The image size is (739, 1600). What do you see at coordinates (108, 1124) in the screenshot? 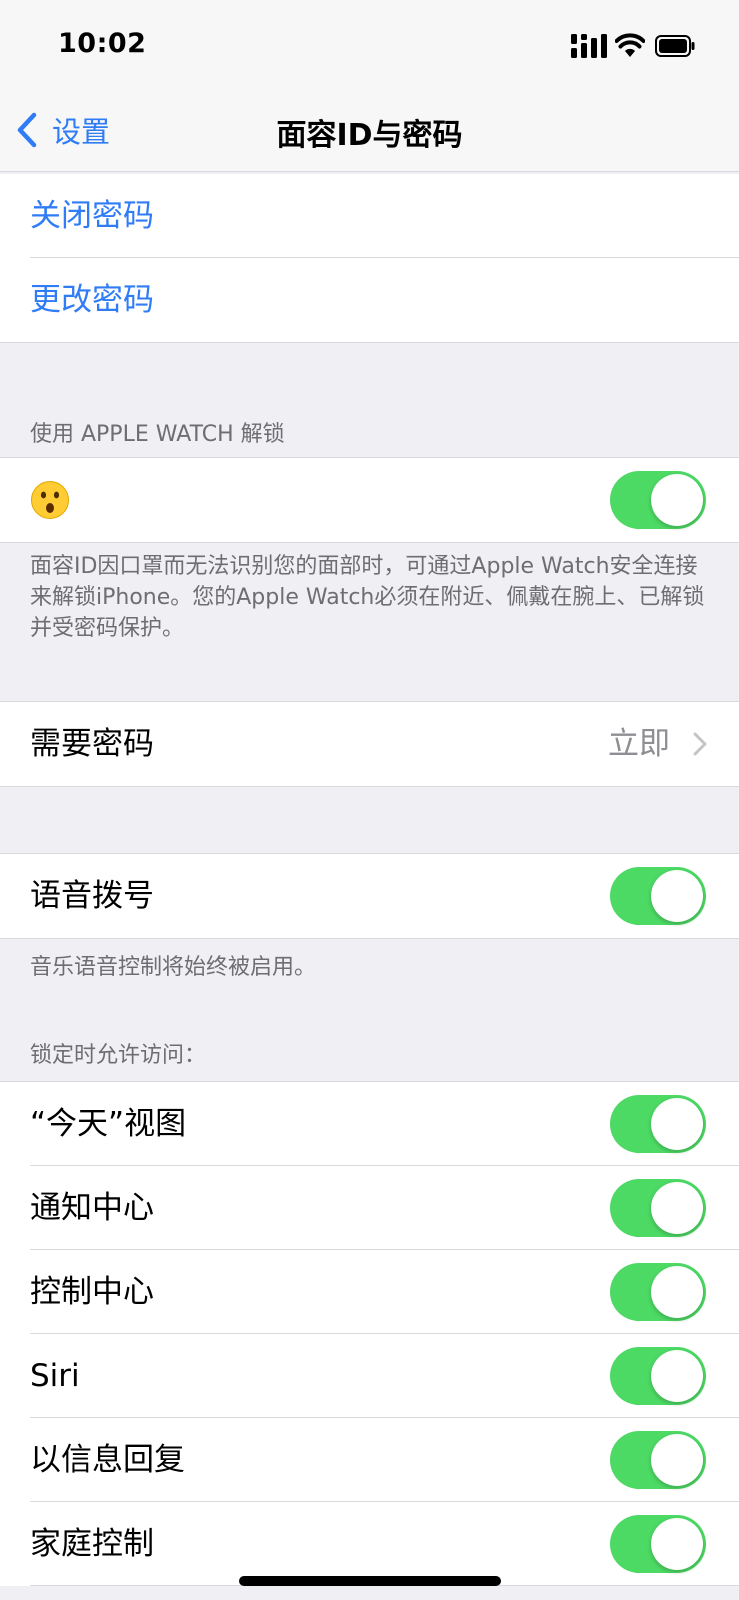
I see `today-view-label: “今天”视图` at bounding box center [108, 1124].